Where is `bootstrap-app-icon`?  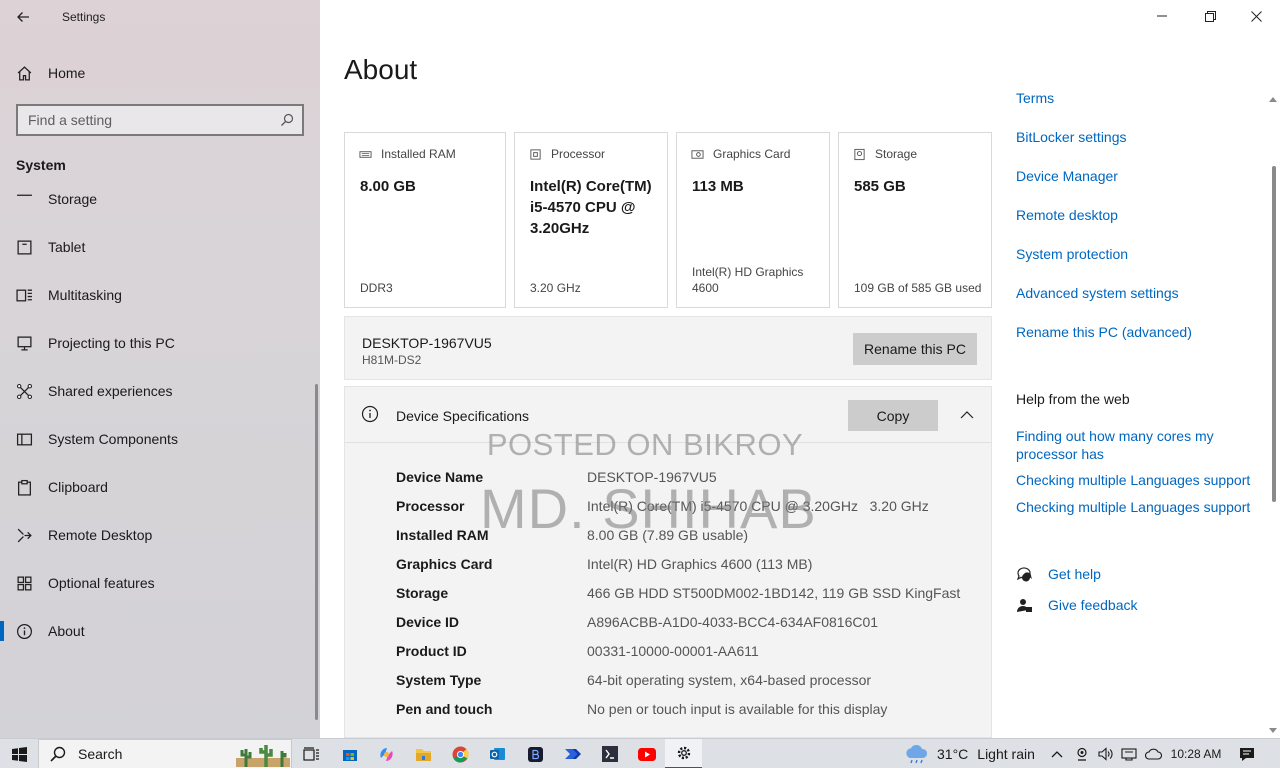 bootstrap-app-icon is located at coordinates (535, 754).